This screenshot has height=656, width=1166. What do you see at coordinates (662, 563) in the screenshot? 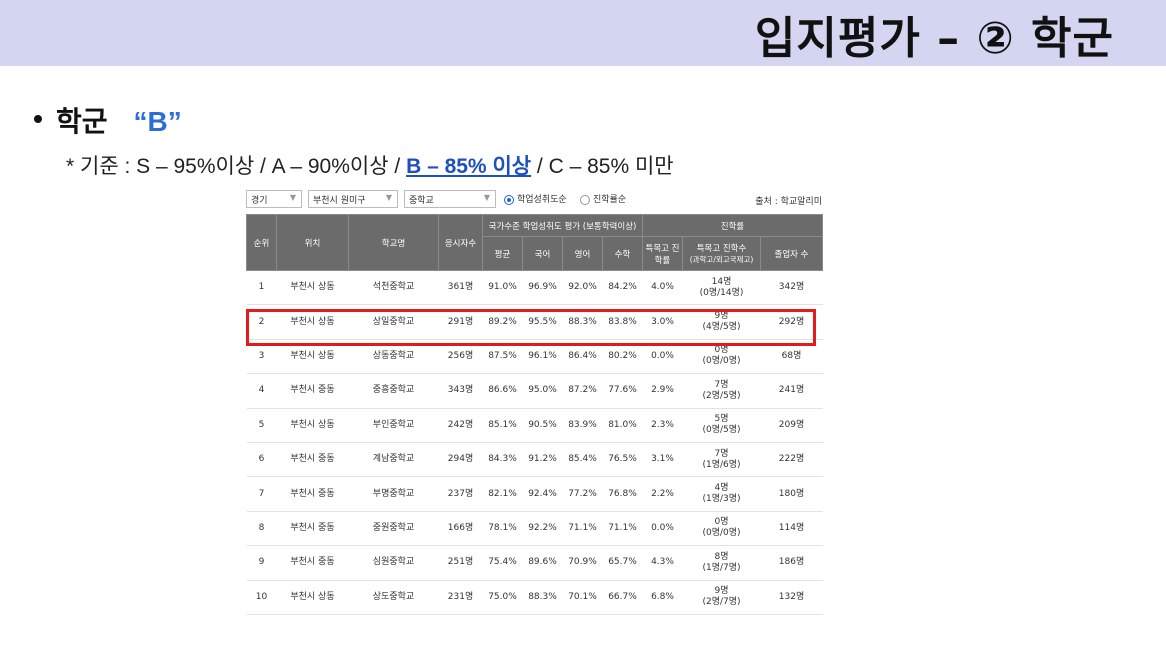
I see `cell-special-rate: 4.3%` at bounding box center [662, 563].